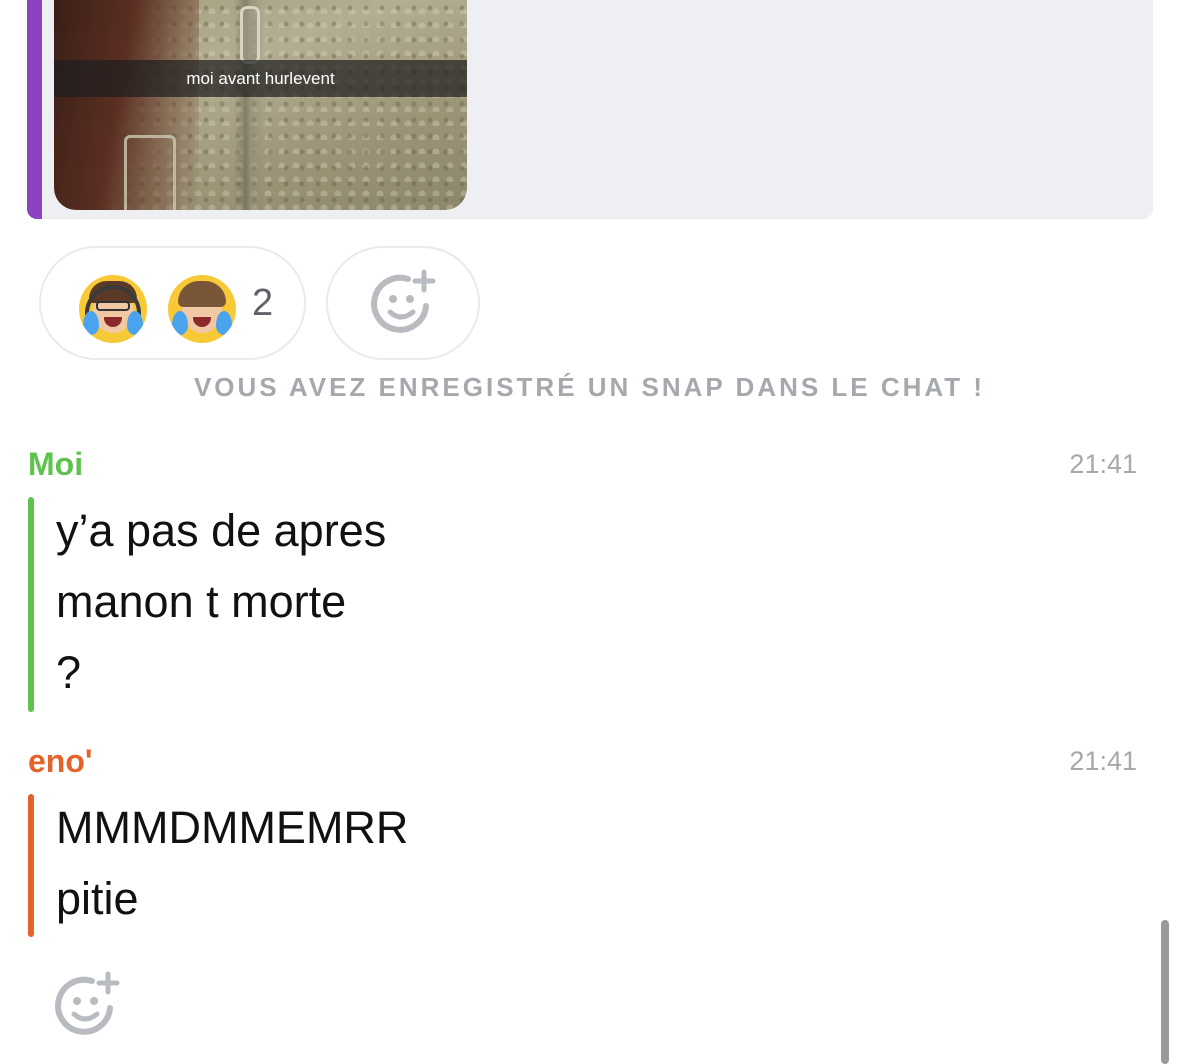  I want to click on sender-name: Moi, so click(56, 464).